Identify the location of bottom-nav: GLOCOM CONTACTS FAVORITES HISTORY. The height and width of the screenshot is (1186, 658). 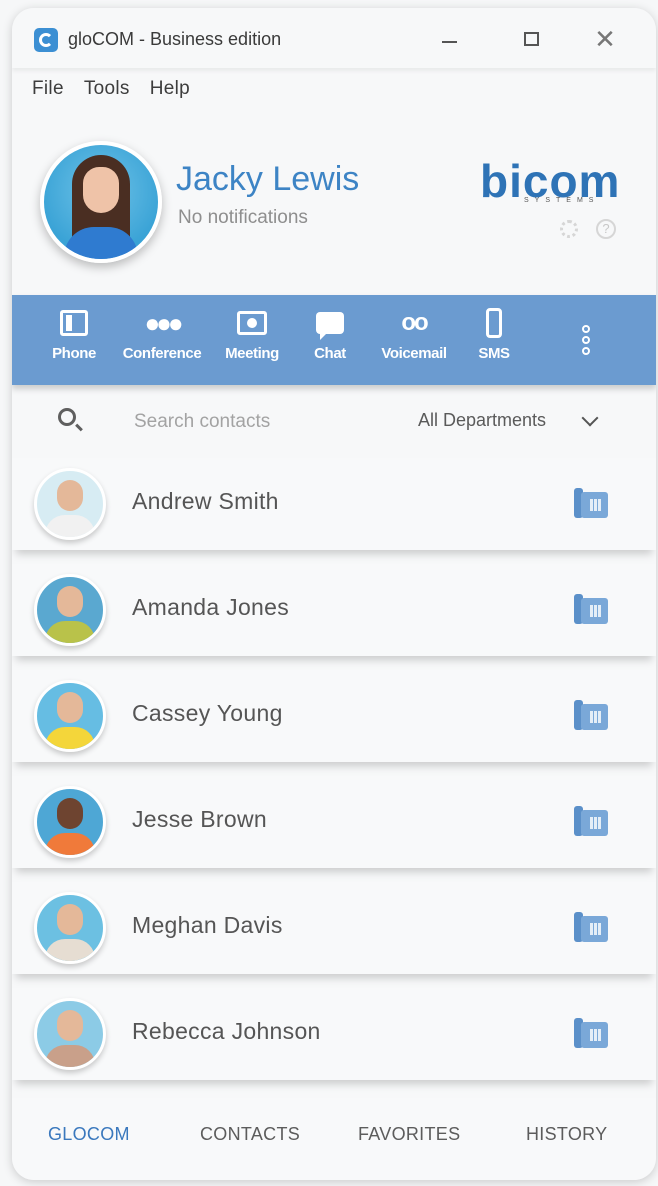
(334, 1139).